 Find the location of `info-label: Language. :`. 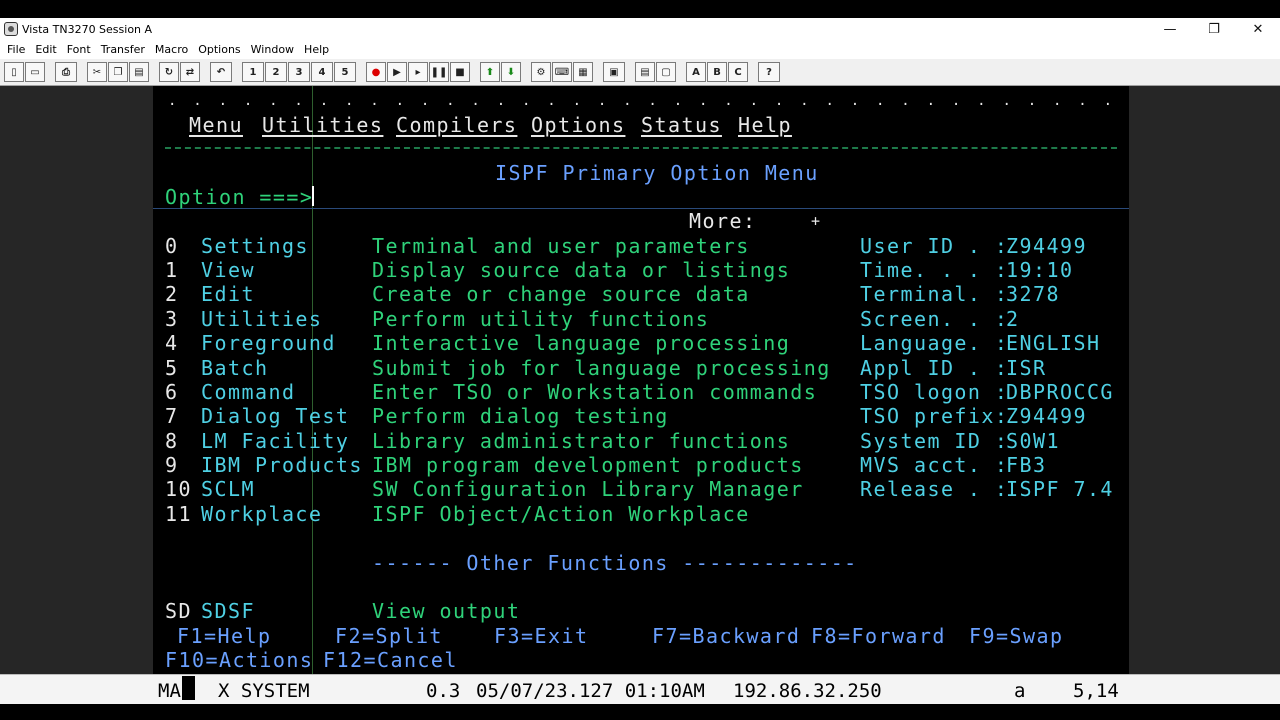

info-label: Language. : is located at coordinates (934, 343).